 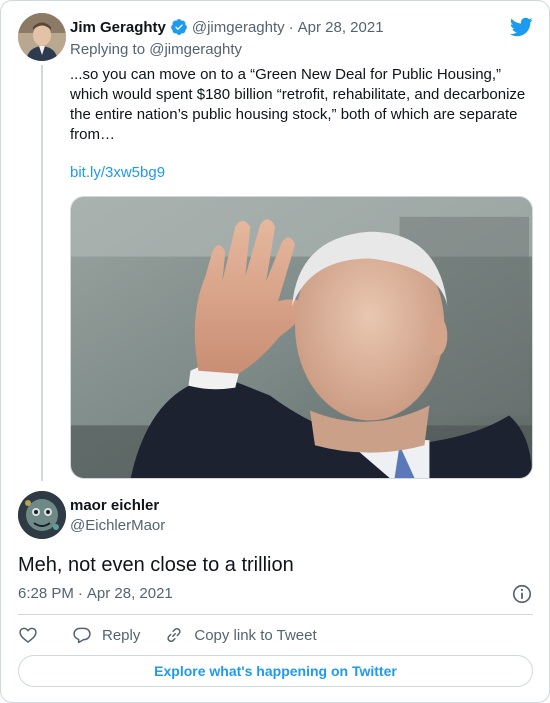 What do you see at coordinates (82, 635) in the screenshot?
I see `reply-bubble-icon` at bounding box center [82, 635].